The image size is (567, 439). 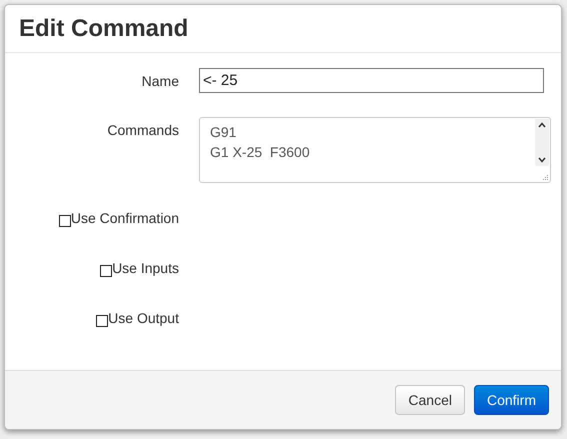 What do you see at coordinates (542, 160) in the screenshot?
I see `scroll-down-icon` at bounding box center [542, 160].